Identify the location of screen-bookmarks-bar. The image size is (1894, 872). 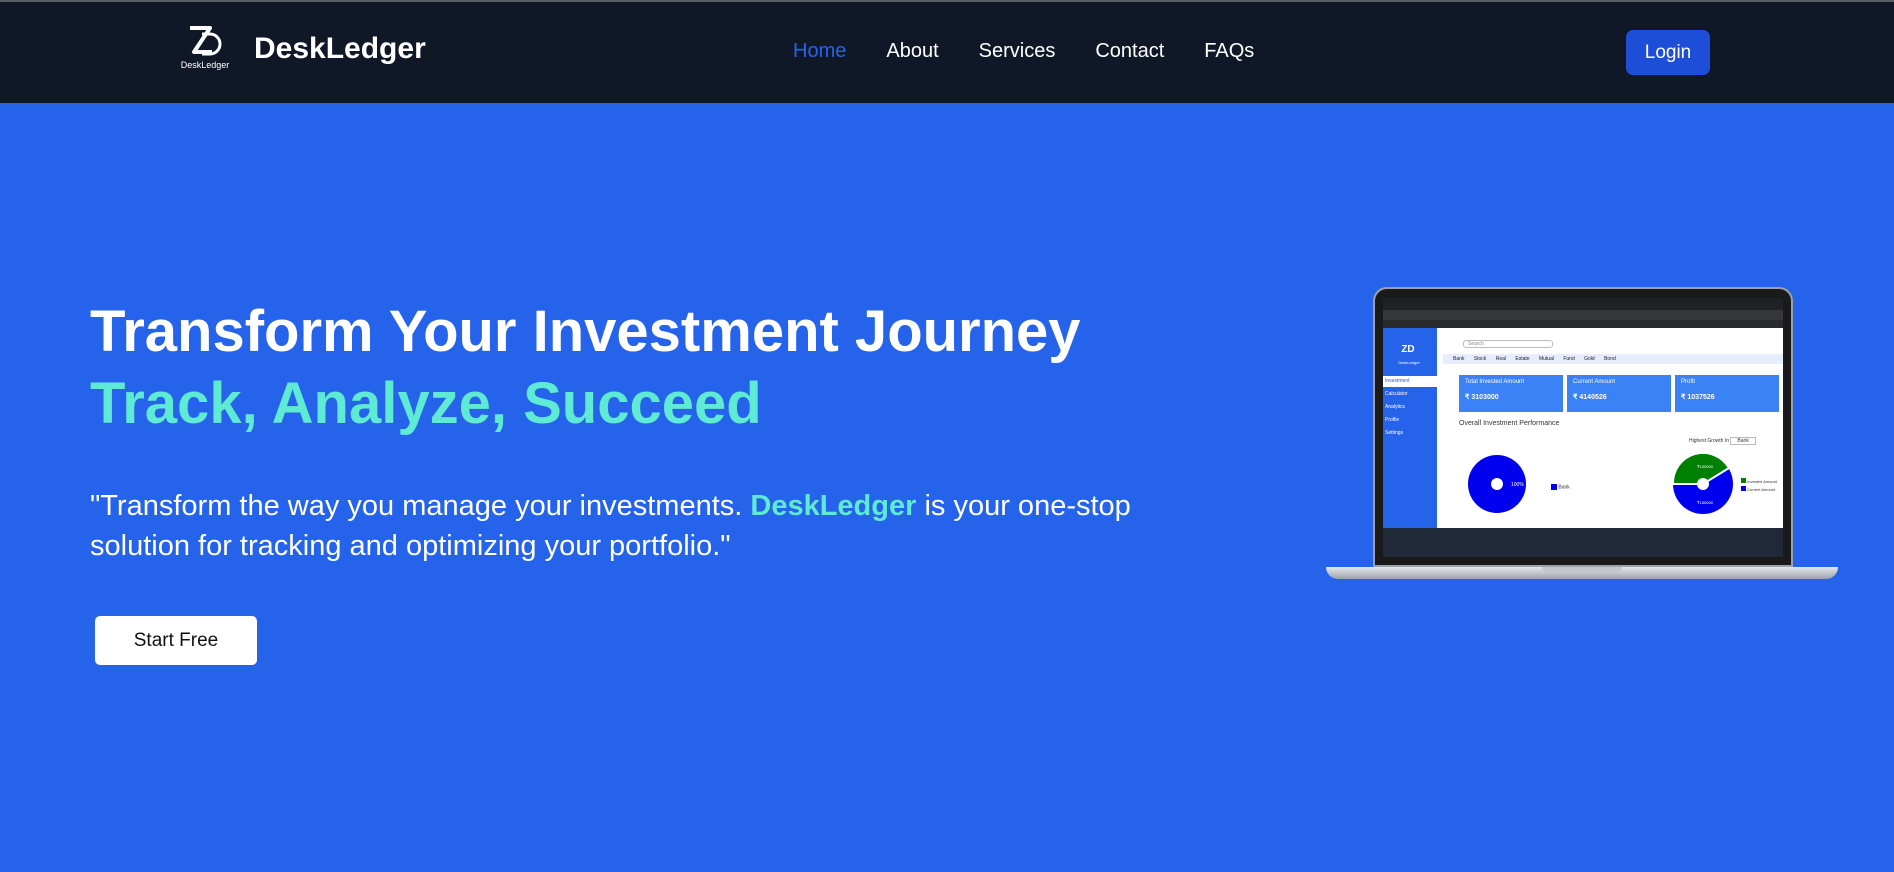
(1583, 324).